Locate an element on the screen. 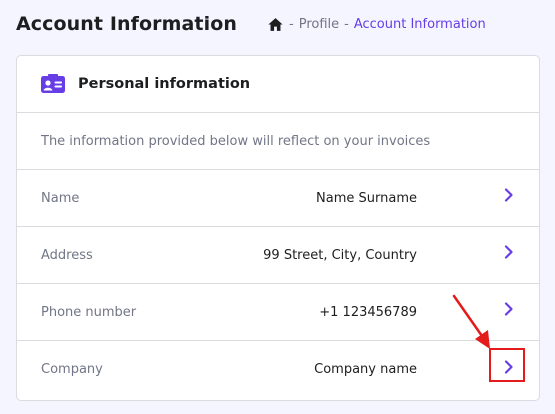 The width and height of the screenshot is (555, 414). home-icon is located at coordinates (275, 24).